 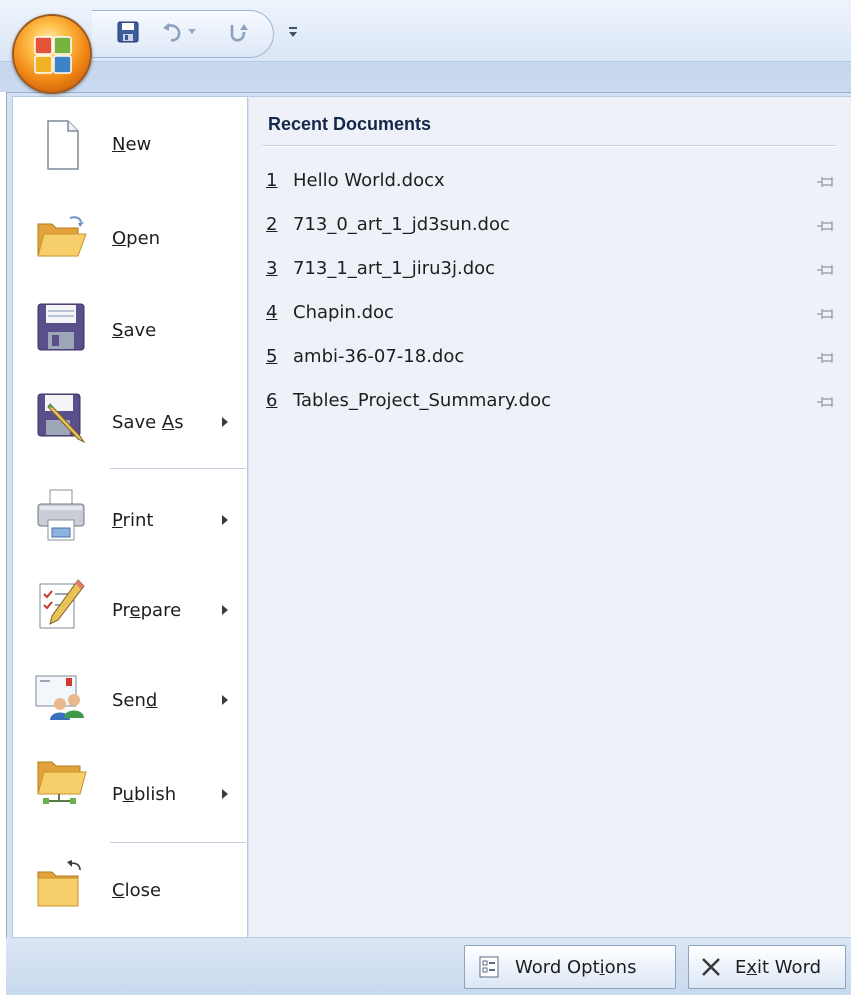 I want to click on recent-document-name: Hello World.docx, so click(x=369, y=180).